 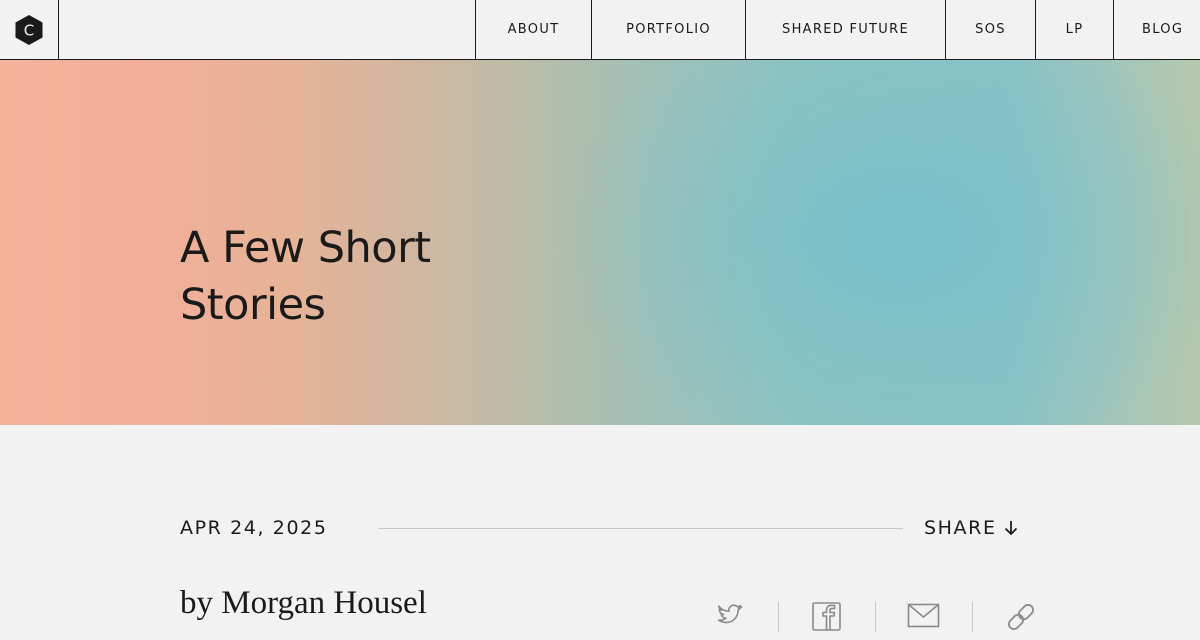 I want to click on nav-about: ABOUT, so click(x=533, y=29).